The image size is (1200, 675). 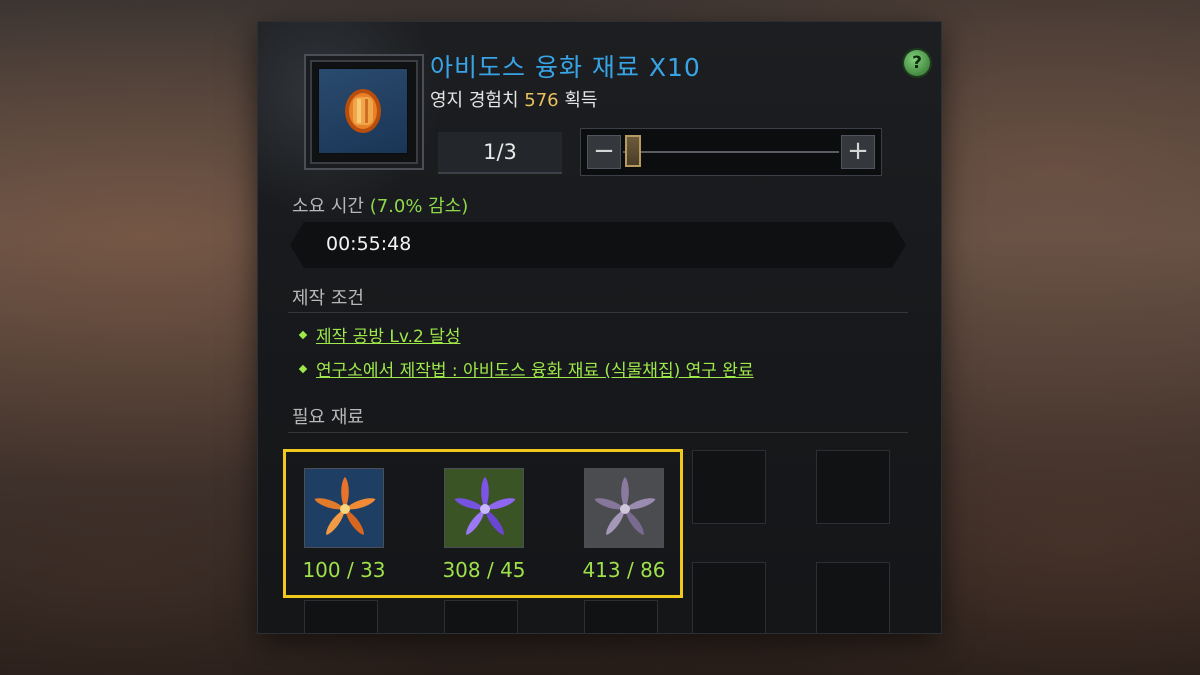 What do you see at coordinates (541, 100) in the screenshot?
I see `exp-value: 576` at bounding box center [541, 100].